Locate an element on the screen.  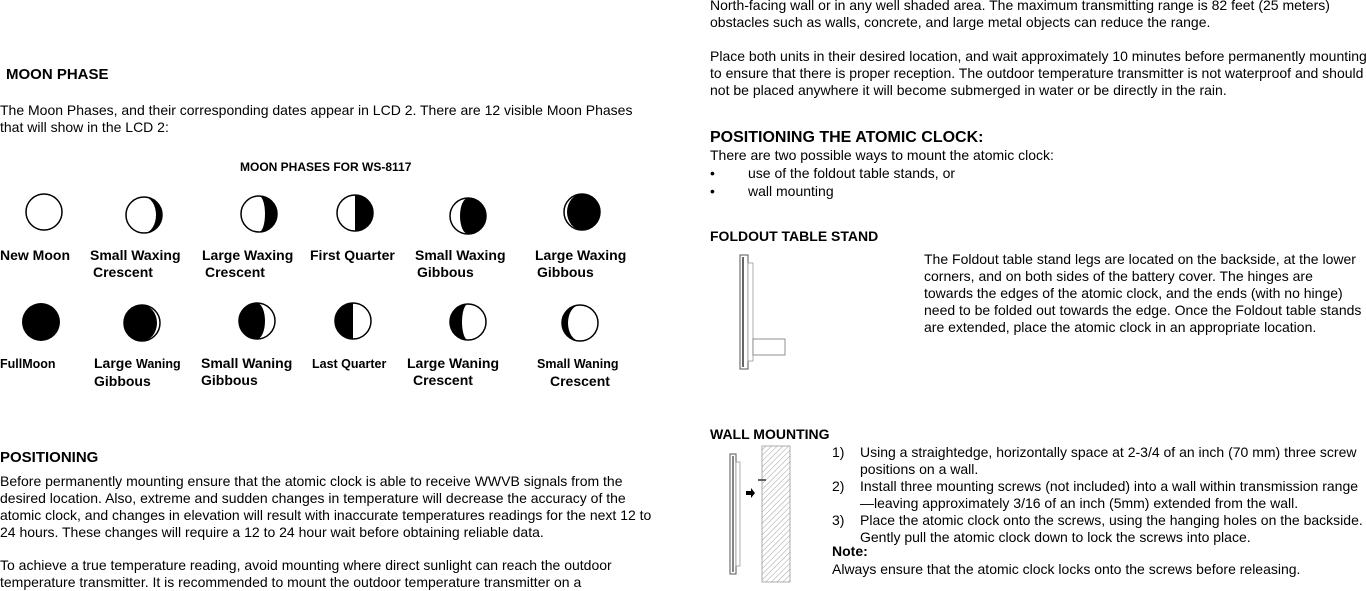
phase-label-large-waning-gibbous: Large Waning Gibbous is located at coordinates (137, 372).